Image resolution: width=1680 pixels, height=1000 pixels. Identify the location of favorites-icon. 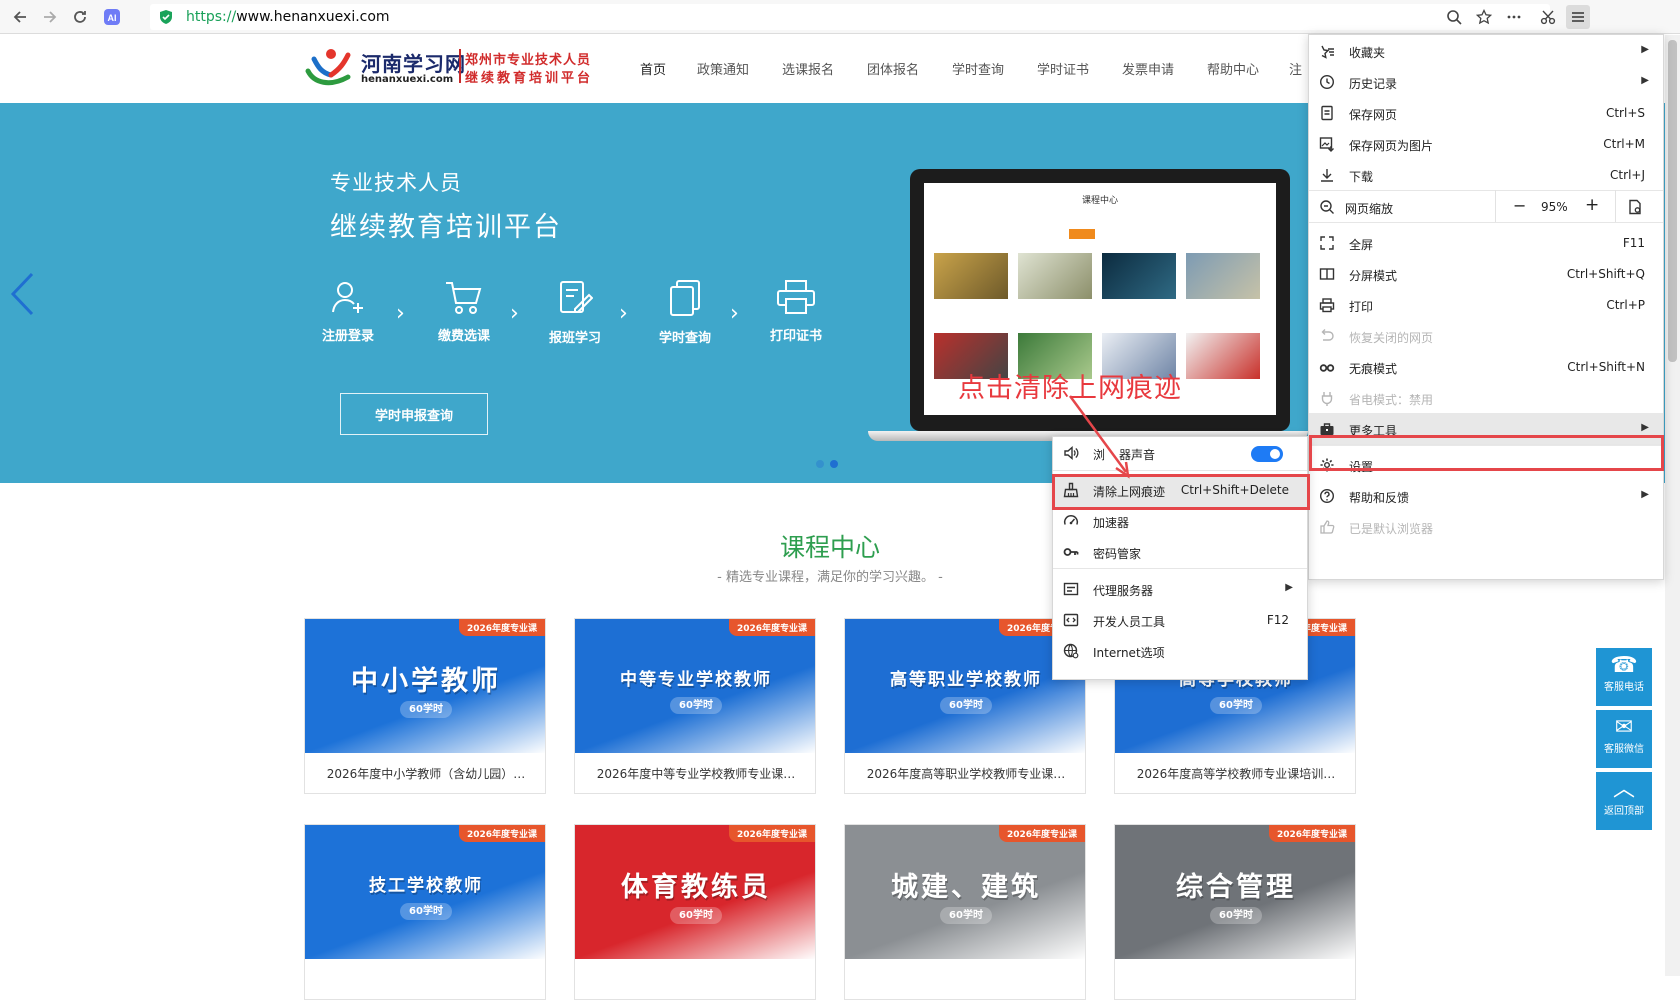
(1327, 51).